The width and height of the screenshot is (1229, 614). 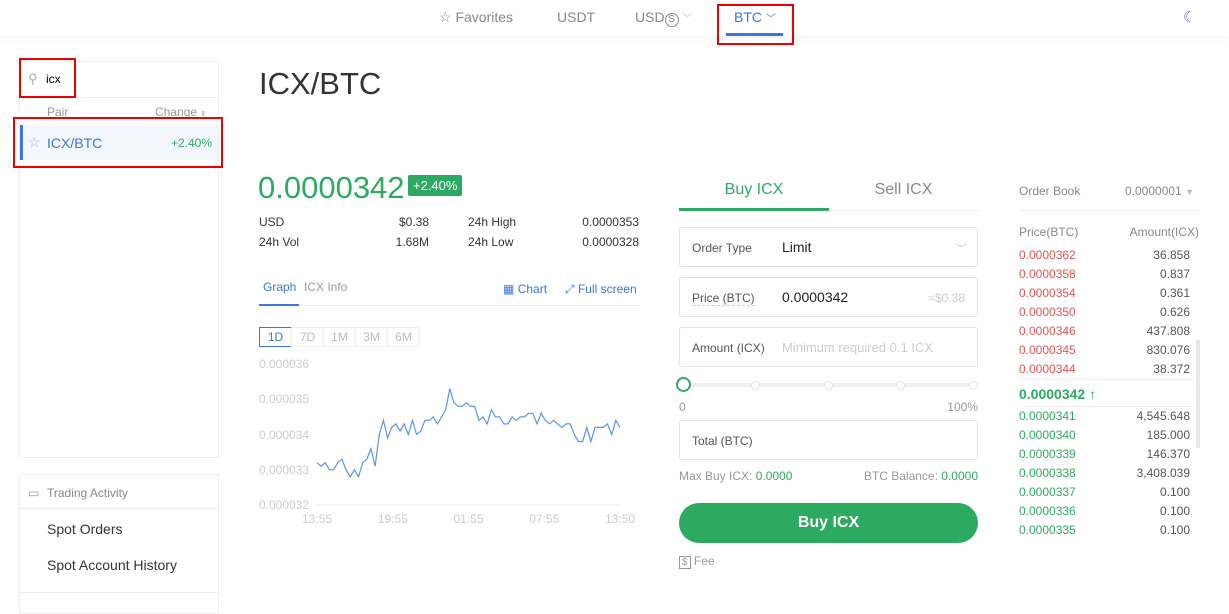 What do you see at coordinates (900, 476) in the screenshot?
I see `balance-label: BTC Balance:` at bounding box center [900, 476].